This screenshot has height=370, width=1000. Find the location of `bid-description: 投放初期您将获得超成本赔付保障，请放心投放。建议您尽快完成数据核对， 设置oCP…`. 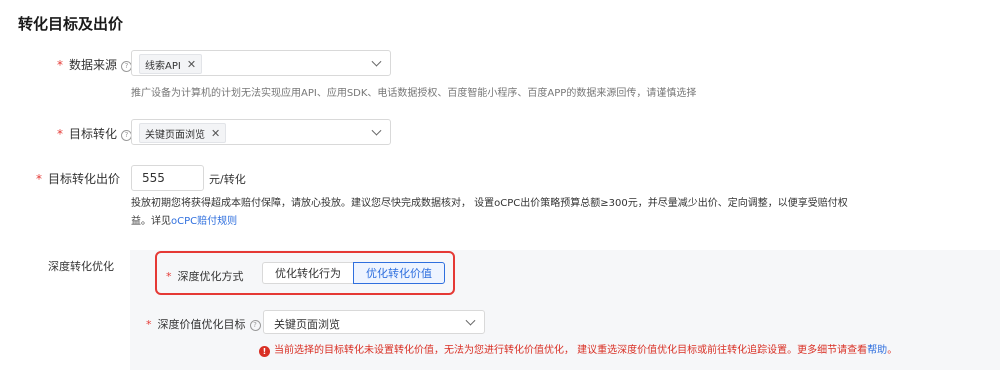

bid-description: 投放初期您将获得超成本赔付保障，请放心投放。建议您尽快完成数据核对， 设置oCP… is located at coordinates (511, 213).